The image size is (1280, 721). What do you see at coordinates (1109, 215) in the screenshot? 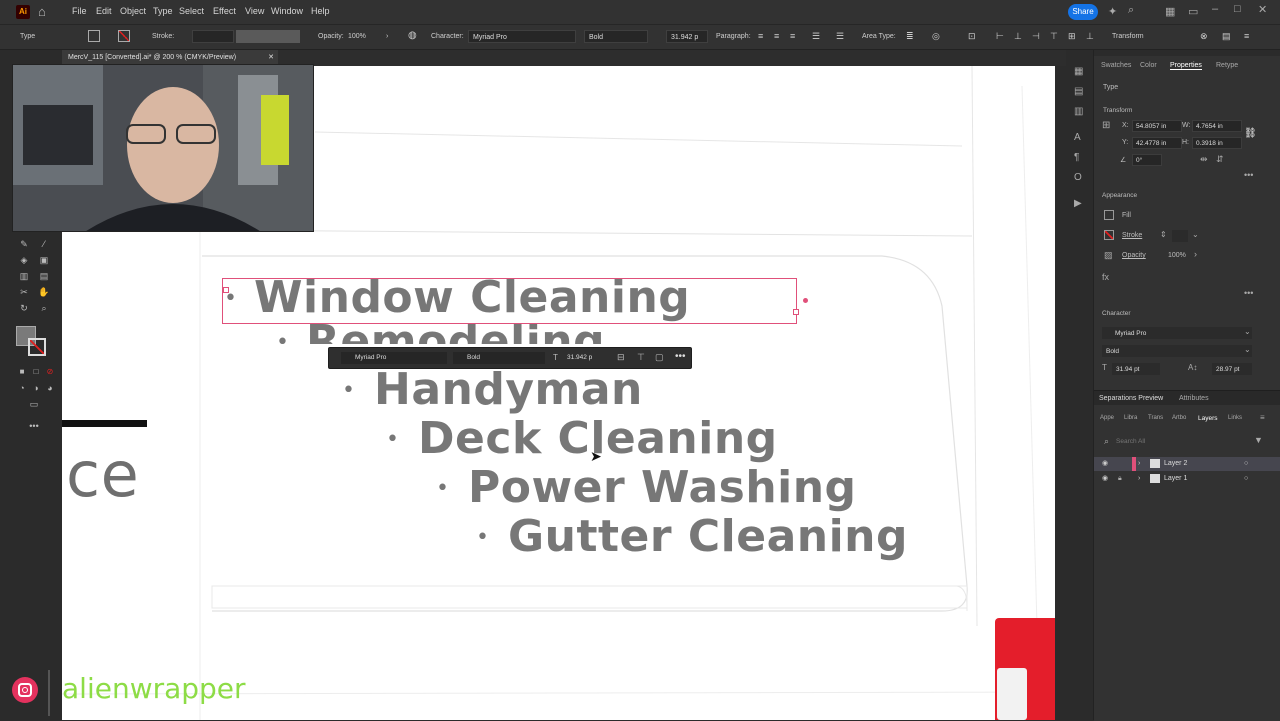
I see `fill-swatch-icon` at bounding box center [1109, 215].